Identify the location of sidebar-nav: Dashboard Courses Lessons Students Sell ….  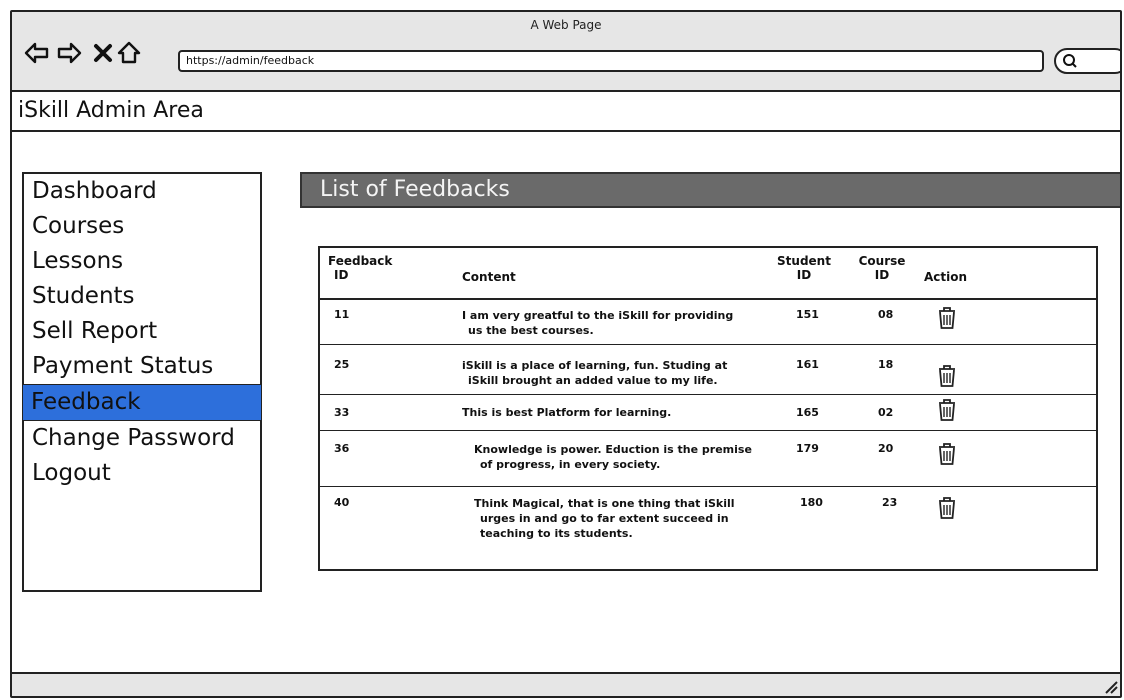
(142, 382).